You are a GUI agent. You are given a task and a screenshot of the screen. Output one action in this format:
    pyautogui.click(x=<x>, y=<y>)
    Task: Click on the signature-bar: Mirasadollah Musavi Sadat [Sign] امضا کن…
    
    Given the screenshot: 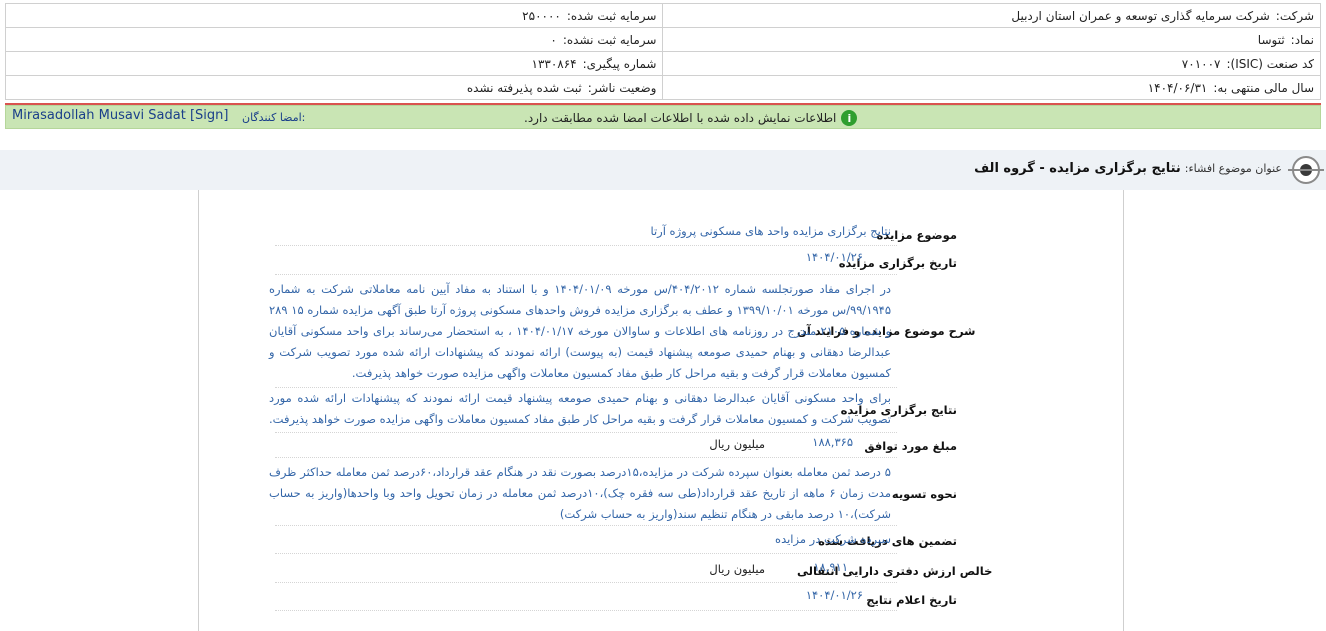 What is the action you would take?
    pyautogui.click(x=663, y=117)
    